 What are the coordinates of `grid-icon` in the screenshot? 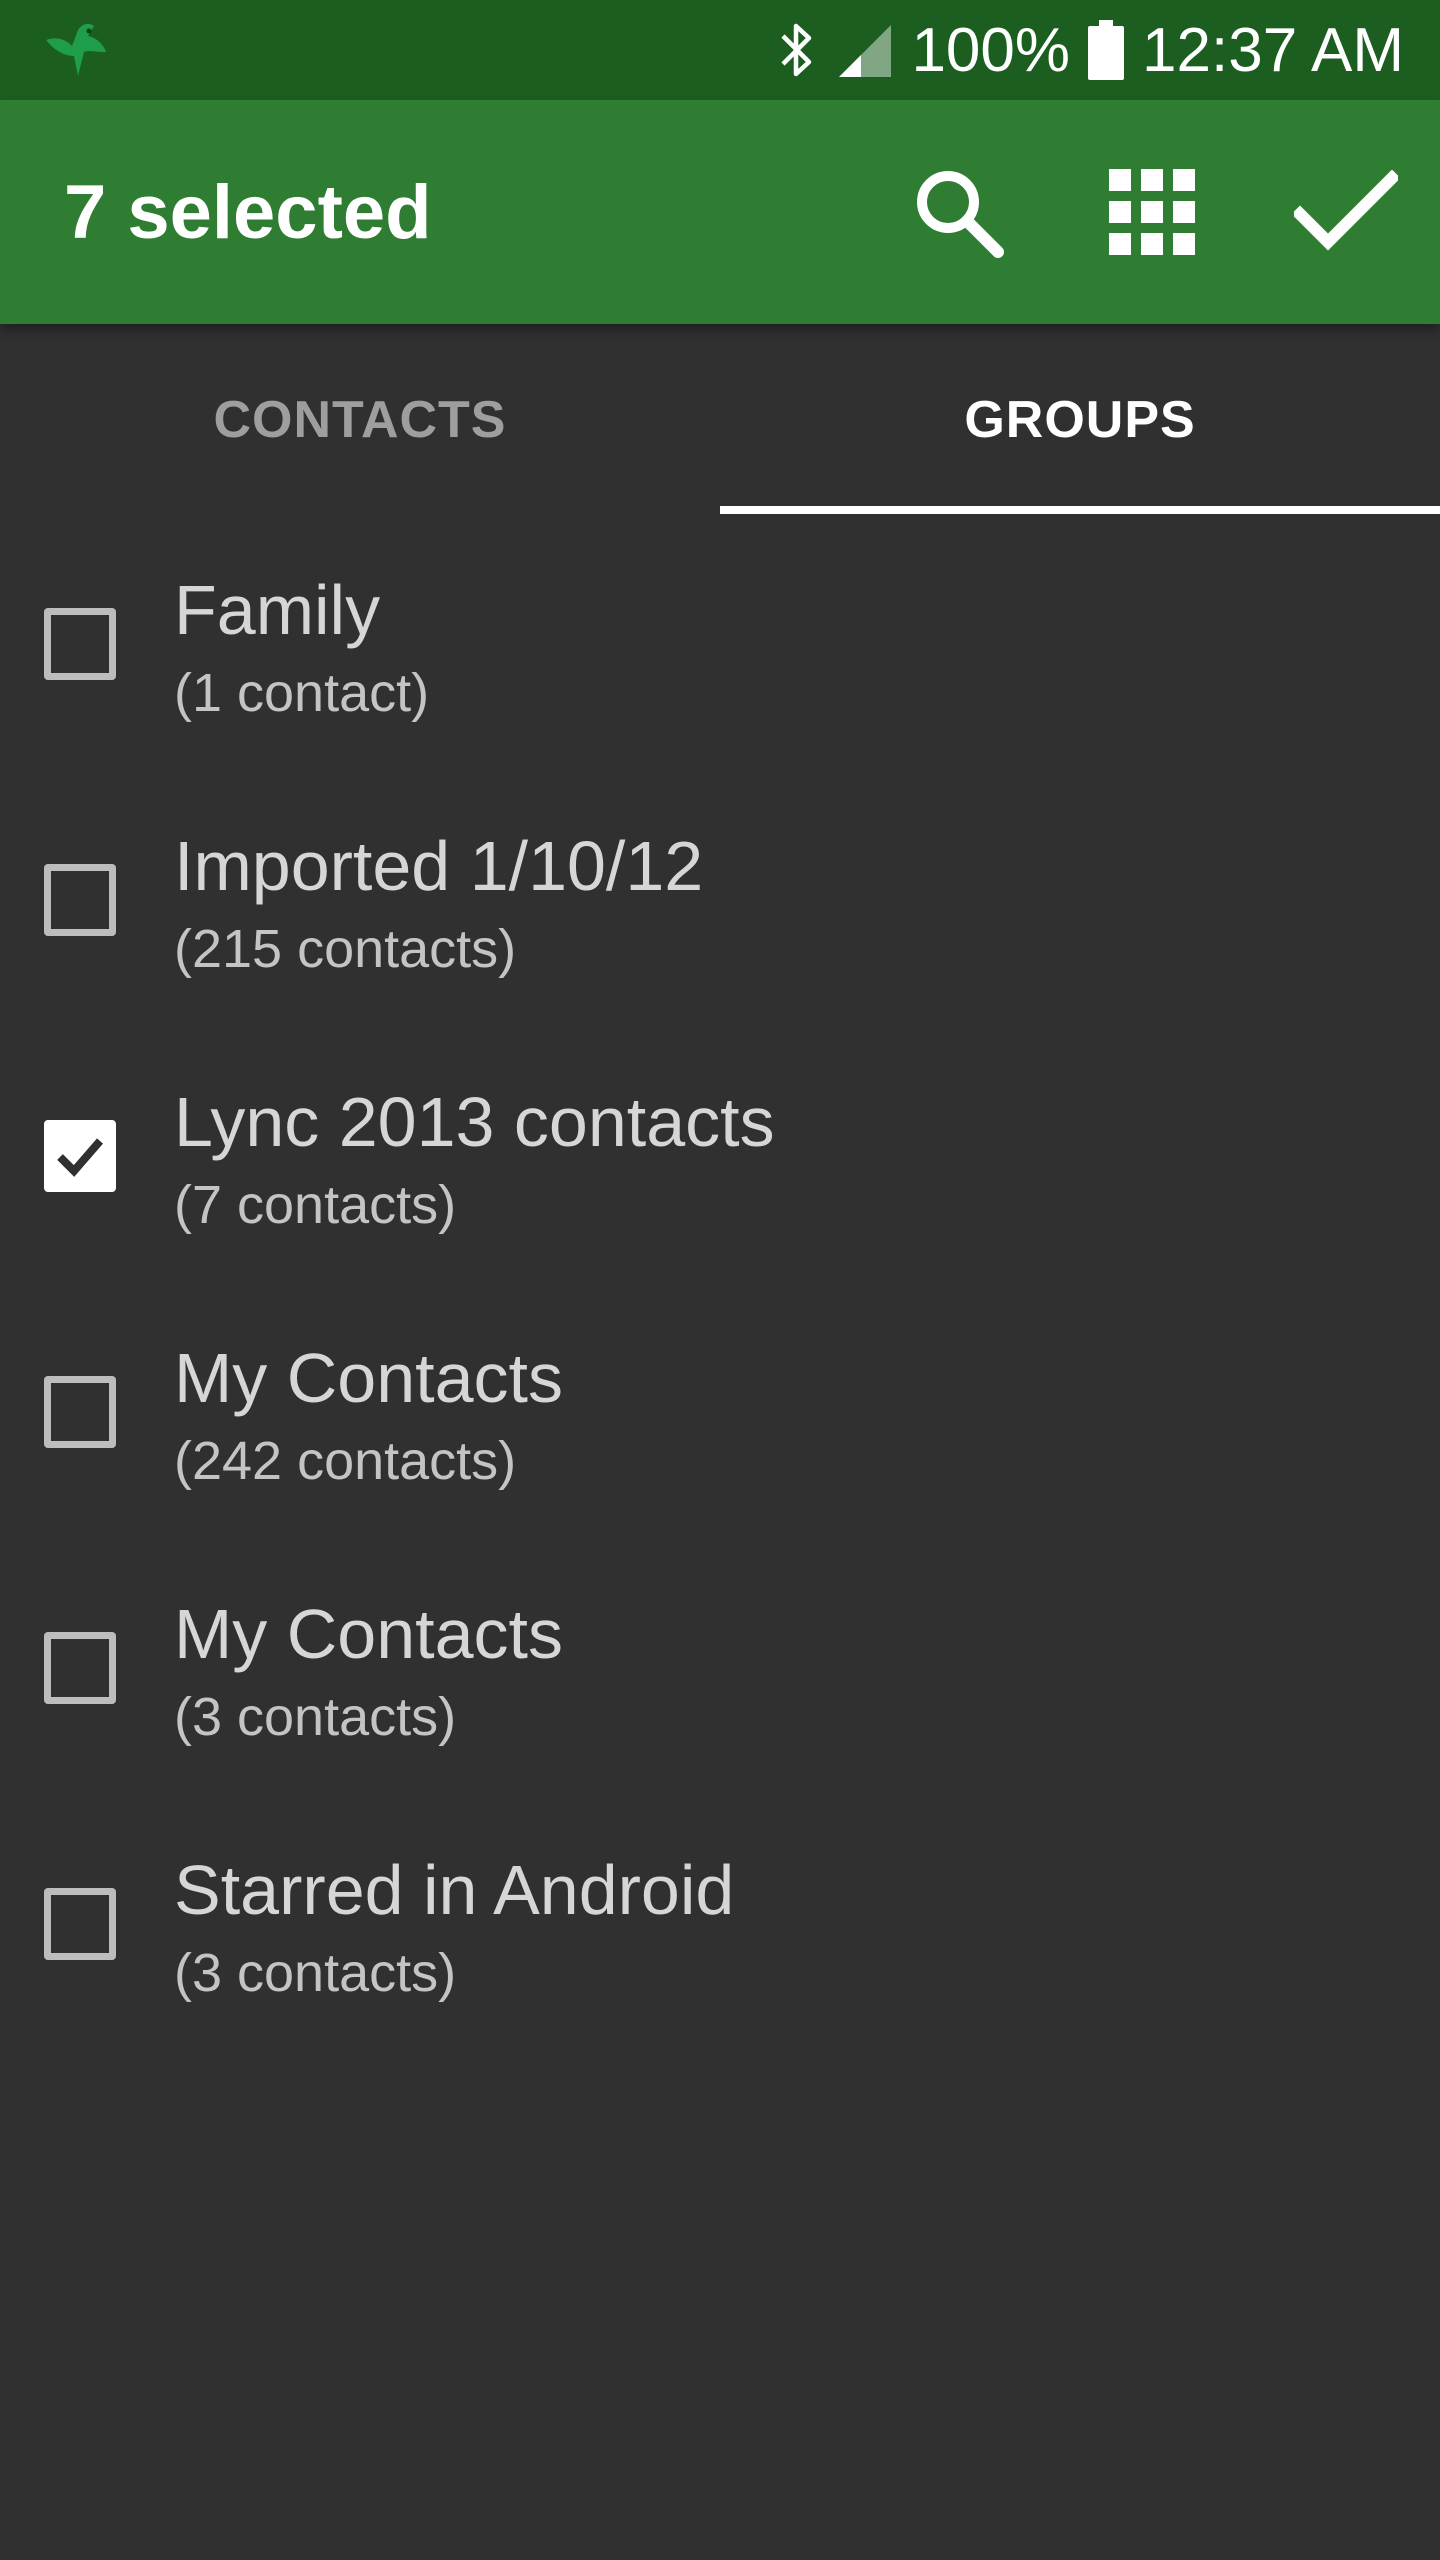 It's located at (1152, 212).